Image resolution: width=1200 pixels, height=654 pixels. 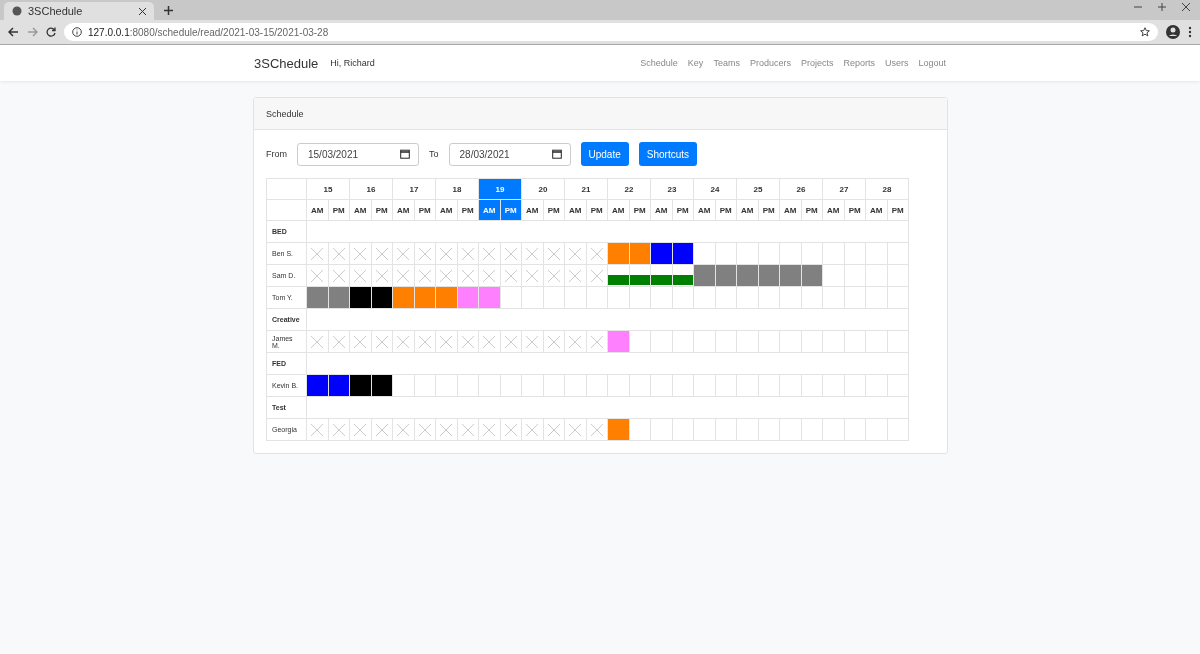 What do you see at coordinates (17, 11) in the screenshot?
I see `globe-icon` at bounding box center [17, 11].